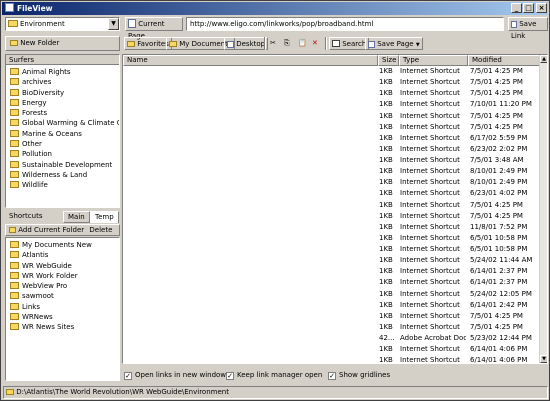  I want to click on window-title: FileView, so click(35, 8).